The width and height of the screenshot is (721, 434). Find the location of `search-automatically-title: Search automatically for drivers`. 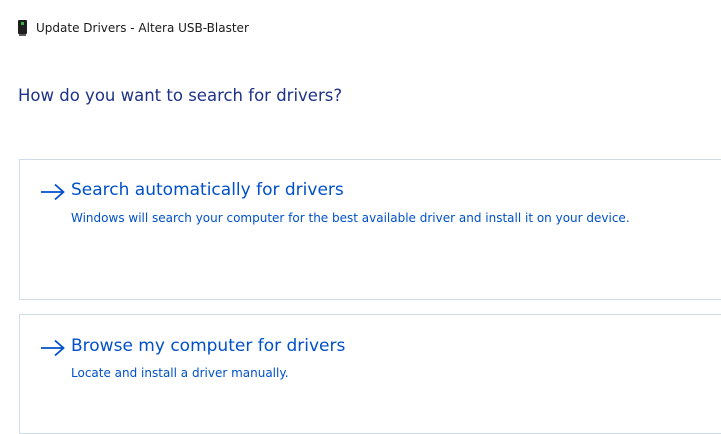

search-automatically-title: Search automatically for drivers is located at coordinates (207, 190).